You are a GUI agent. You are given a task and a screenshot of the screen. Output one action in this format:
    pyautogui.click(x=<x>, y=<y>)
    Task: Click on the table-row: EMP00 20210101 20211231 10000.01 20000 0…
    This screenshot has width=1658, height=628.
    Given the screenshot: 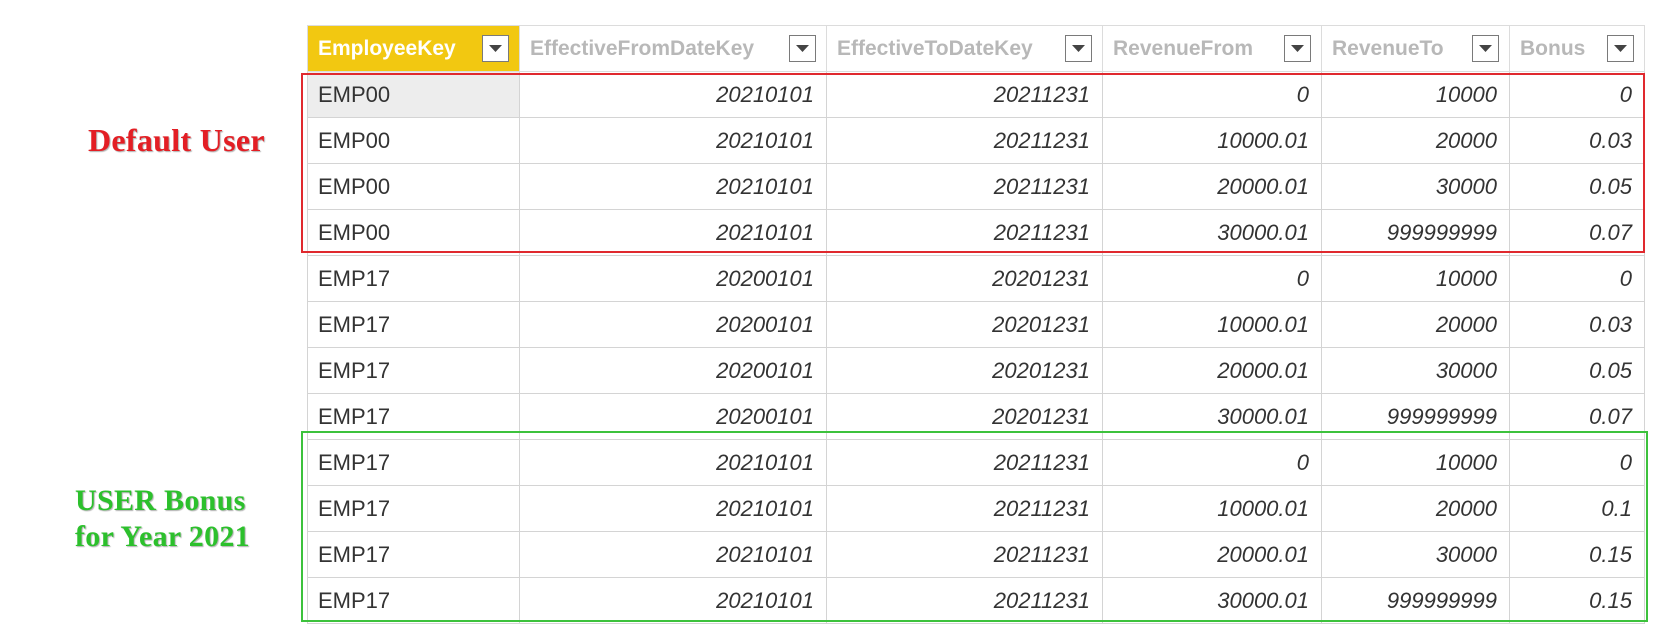 What is the action you would take?
    pyautogui.click(x=976, y=140)
    